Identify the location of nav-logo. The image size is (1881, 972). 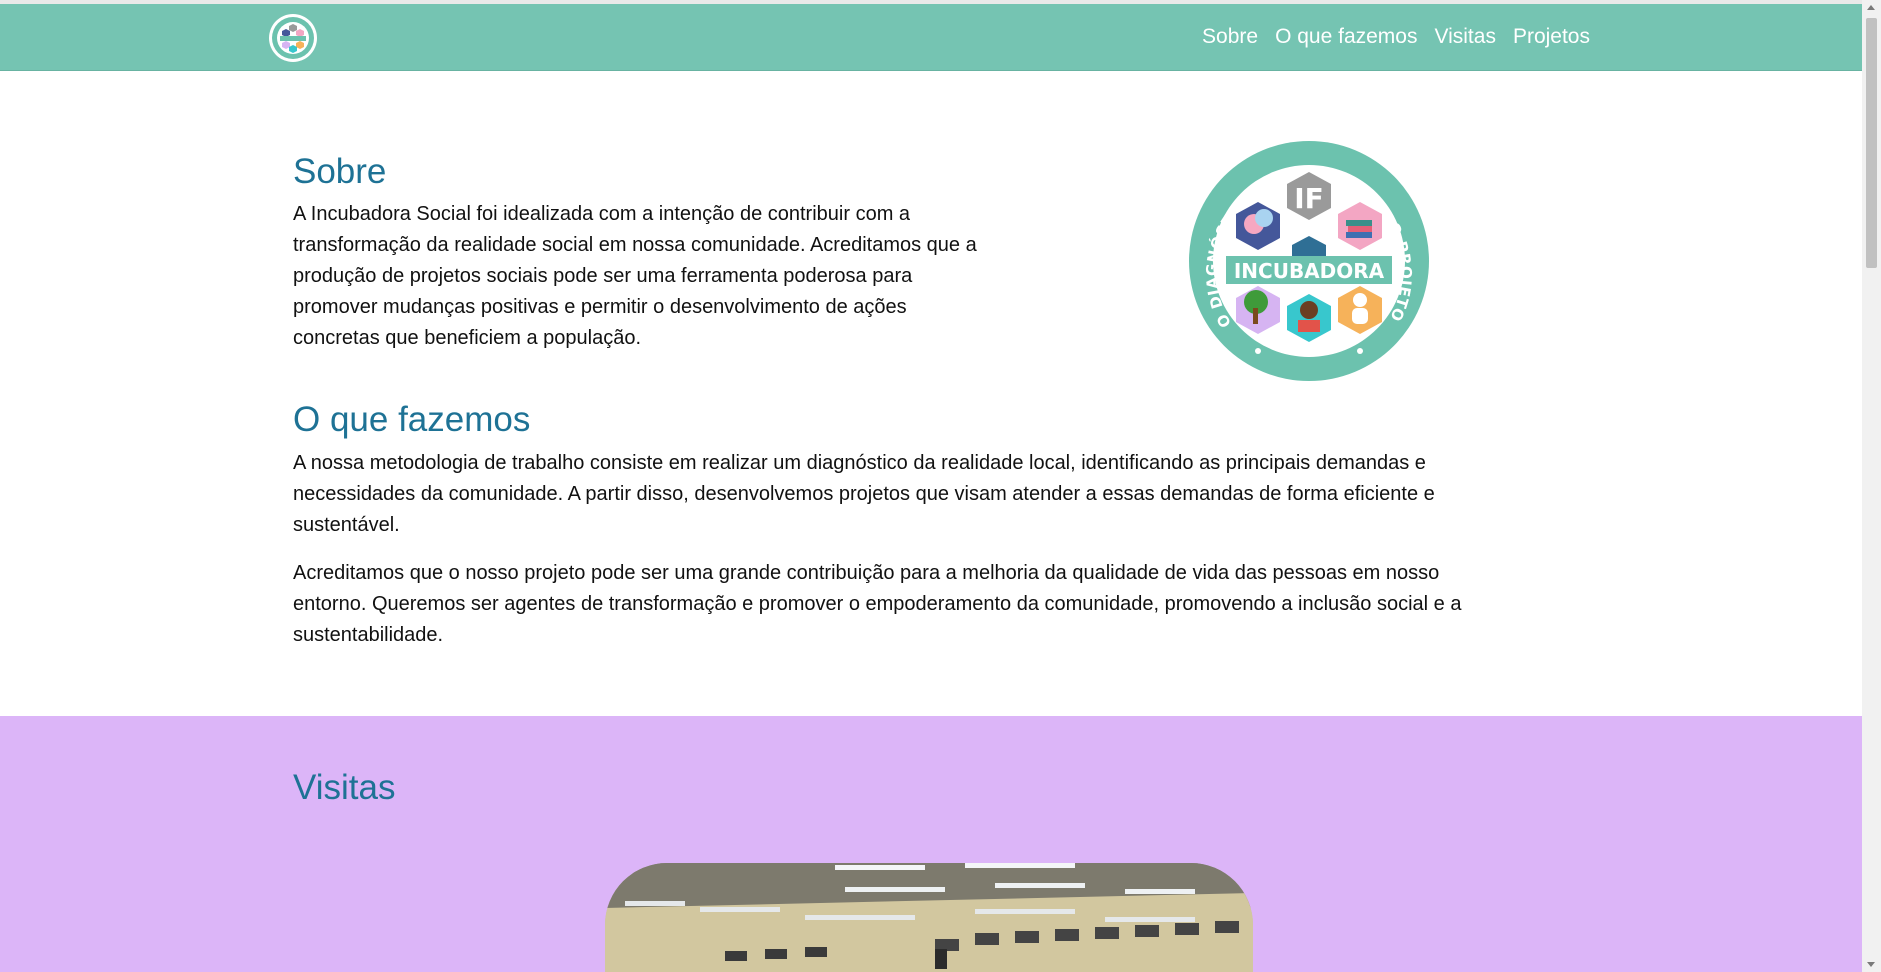
(293, 38).